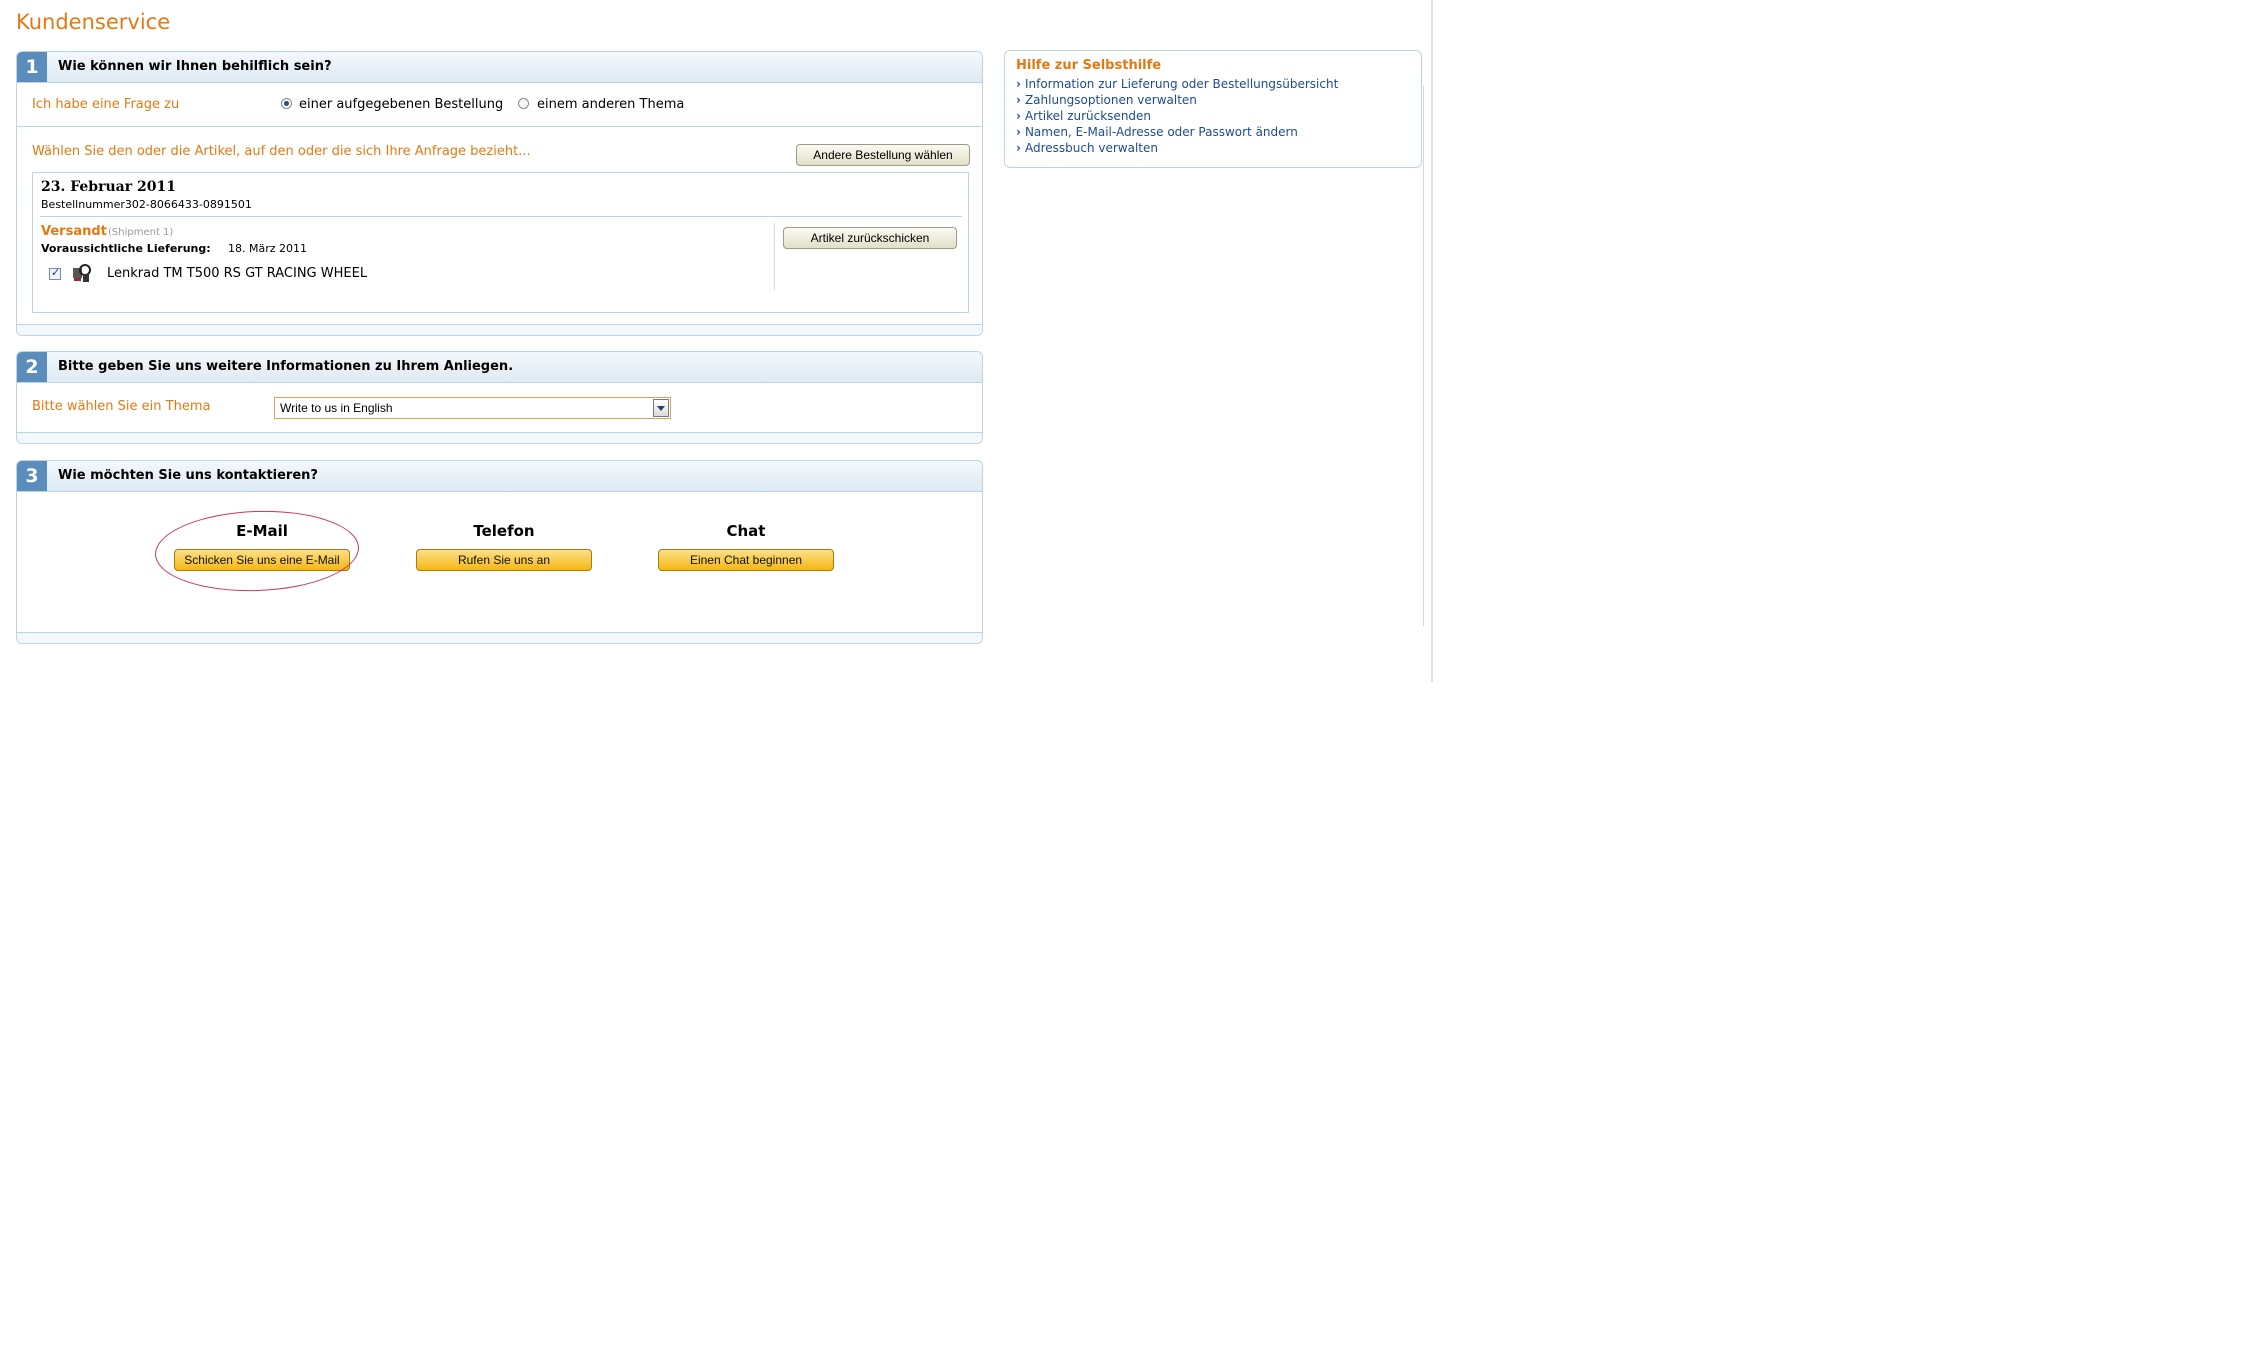 This screenshot has width=2244, height=1362. I want to click on section-3-number: 3, so click(32, 476).